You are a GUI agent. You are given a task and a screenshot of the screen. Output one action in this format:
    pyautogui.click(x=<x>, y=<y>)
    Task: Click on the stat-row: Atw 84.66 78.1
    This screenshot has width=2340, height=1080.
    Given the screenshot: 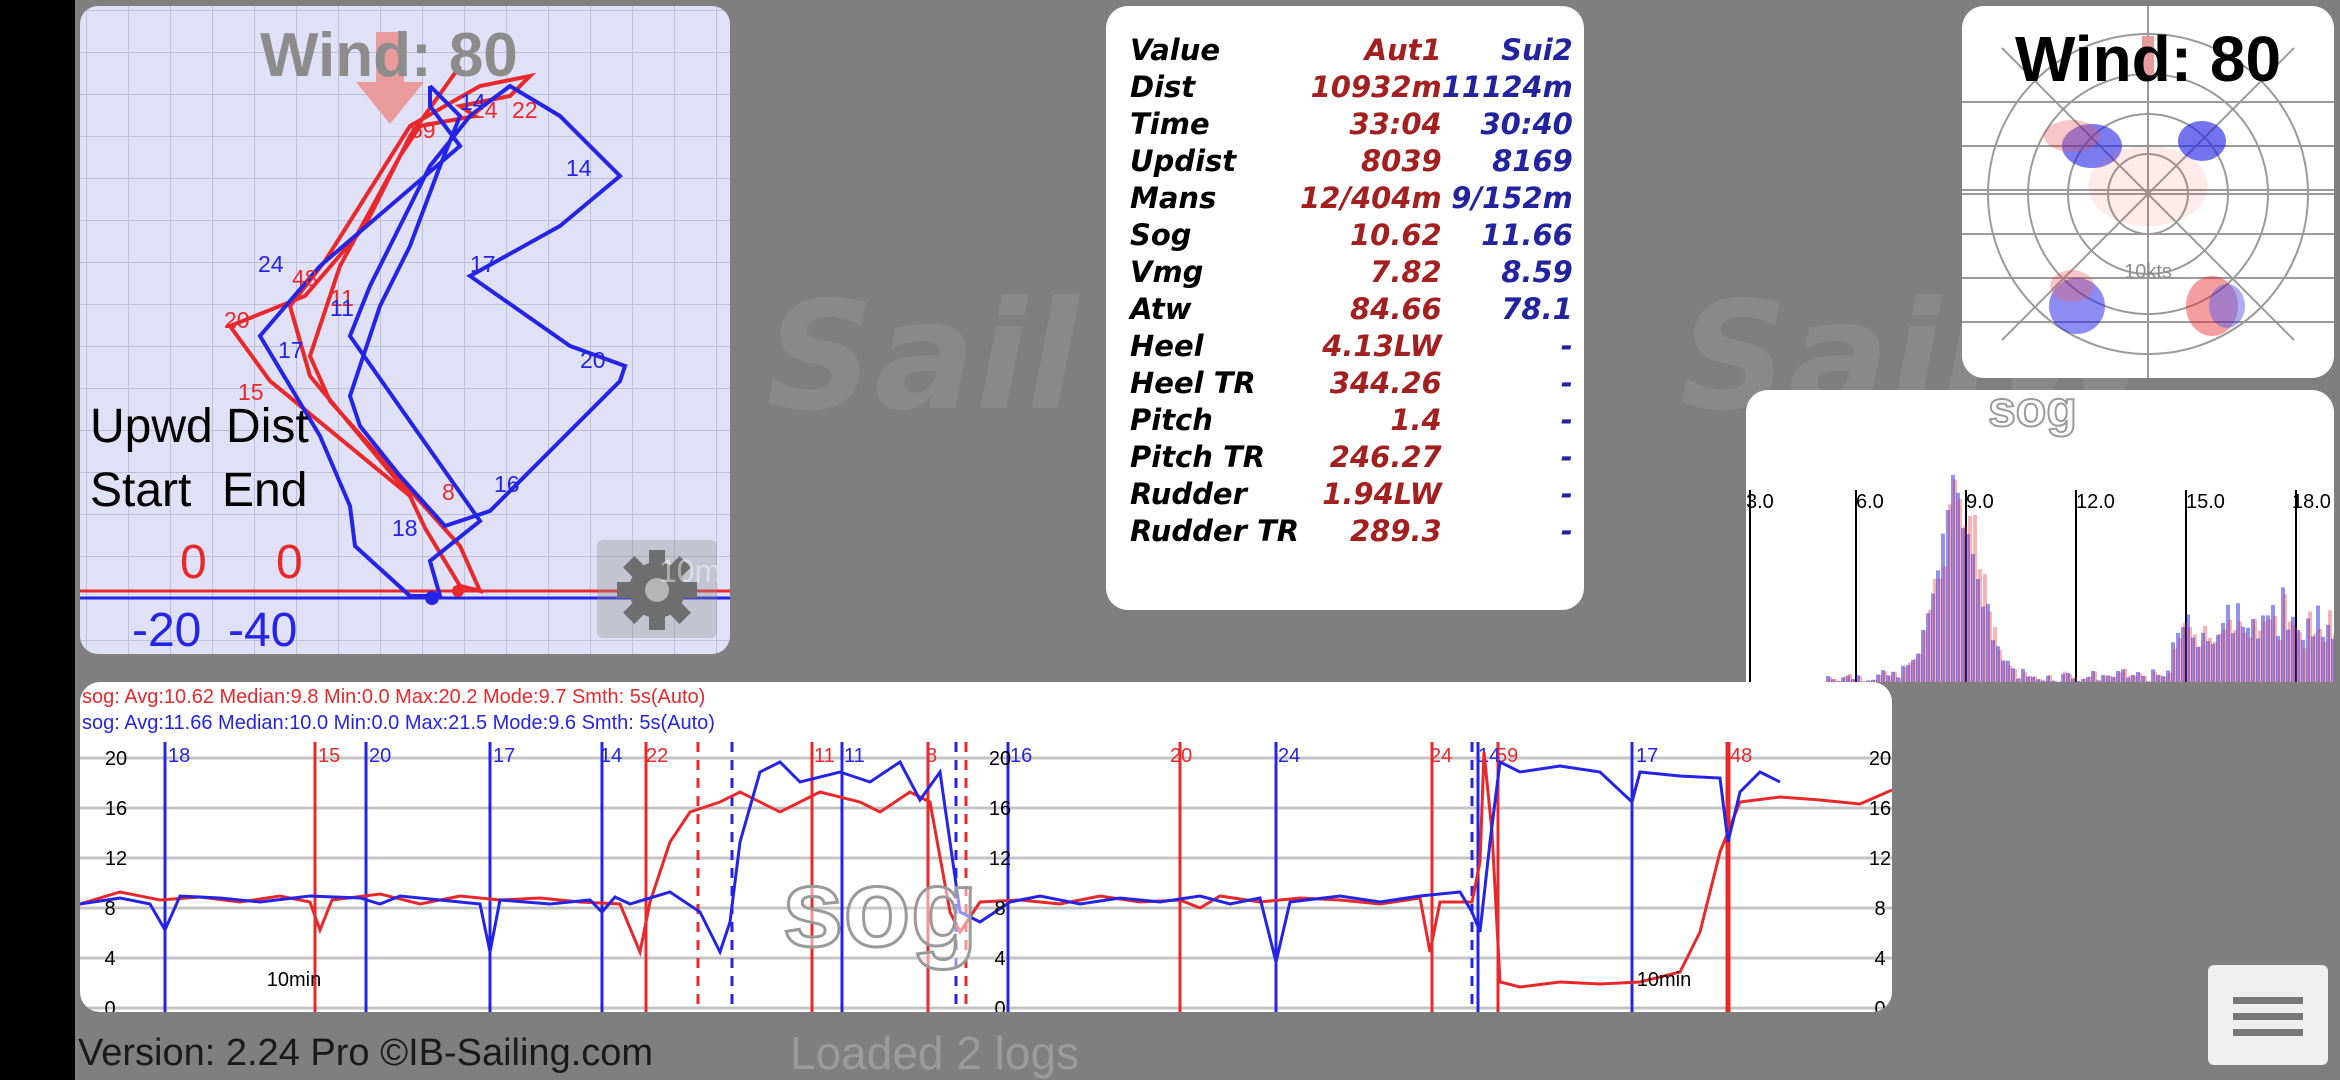 What is the action you would take?
    pyautogui.click(x=1351, y=309)
    